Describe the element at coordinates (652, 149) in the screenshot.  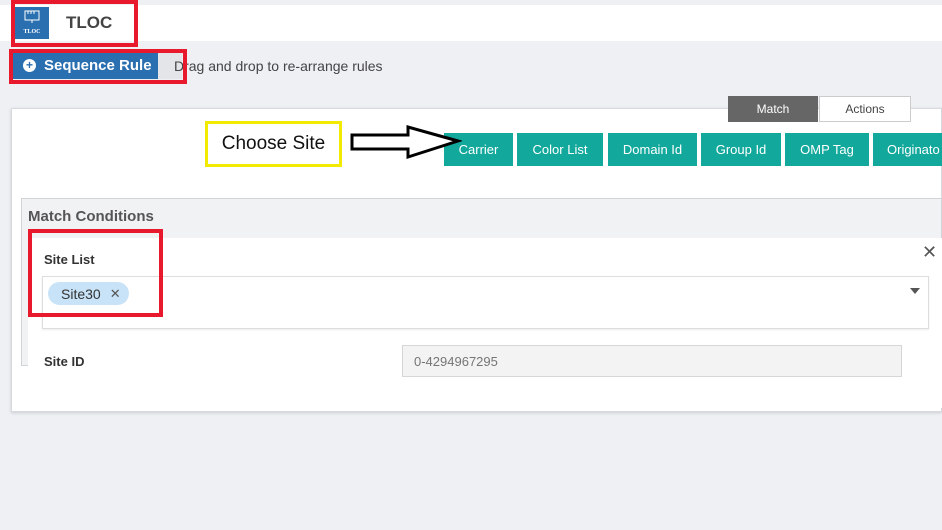
I see `match-domain-id-button: Domain Id` at that location.